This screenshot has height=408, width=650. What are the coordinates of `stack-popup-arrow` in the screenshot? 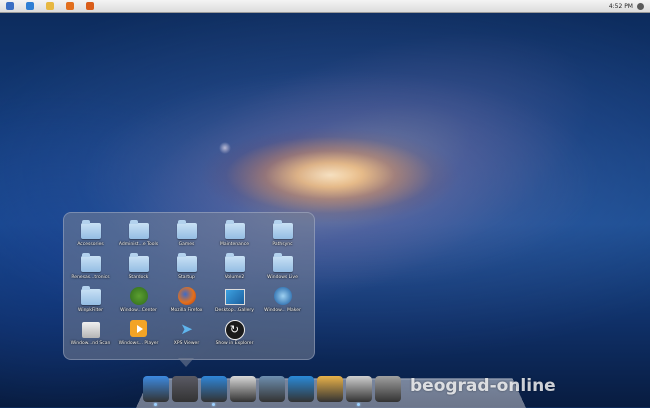 It's located at (186, 362).